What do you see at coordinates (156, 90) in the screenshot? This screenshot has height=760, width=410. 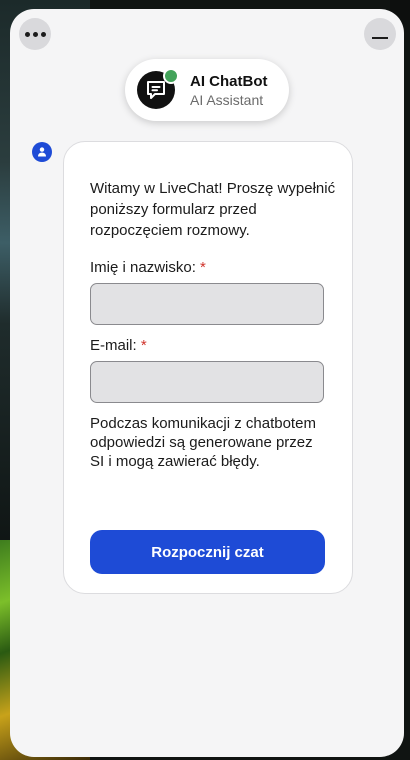 I see `chatbot-icon` at bounding box center [156, 90].